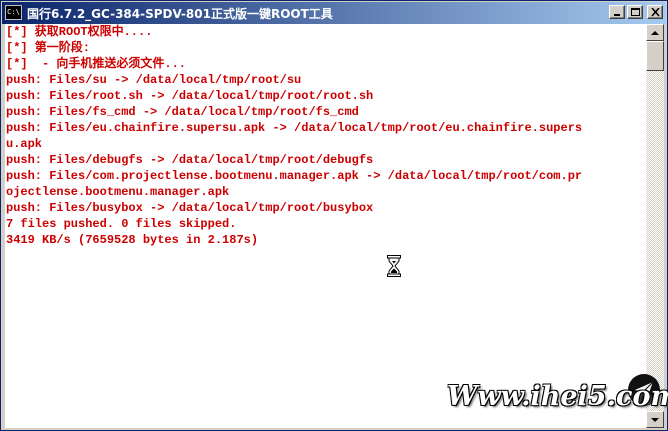 The image size is (668, 431). I want to click on window-title: 国行6.7.2_GC-384-SPDV-801正式版一键ROOT工具, so click(180, 14).